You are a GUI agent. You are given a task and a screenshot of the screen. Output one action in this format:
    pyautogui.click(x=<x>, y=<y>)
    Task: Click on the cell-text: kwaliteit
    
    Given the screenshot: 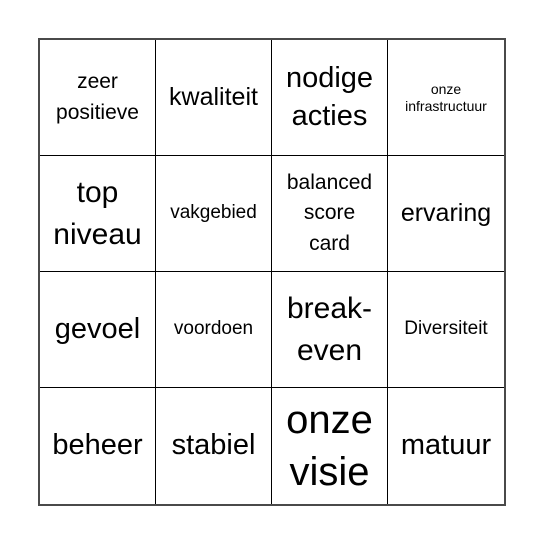 What is the action you would take?
    pyautogui.click(x=213, y=96)
    